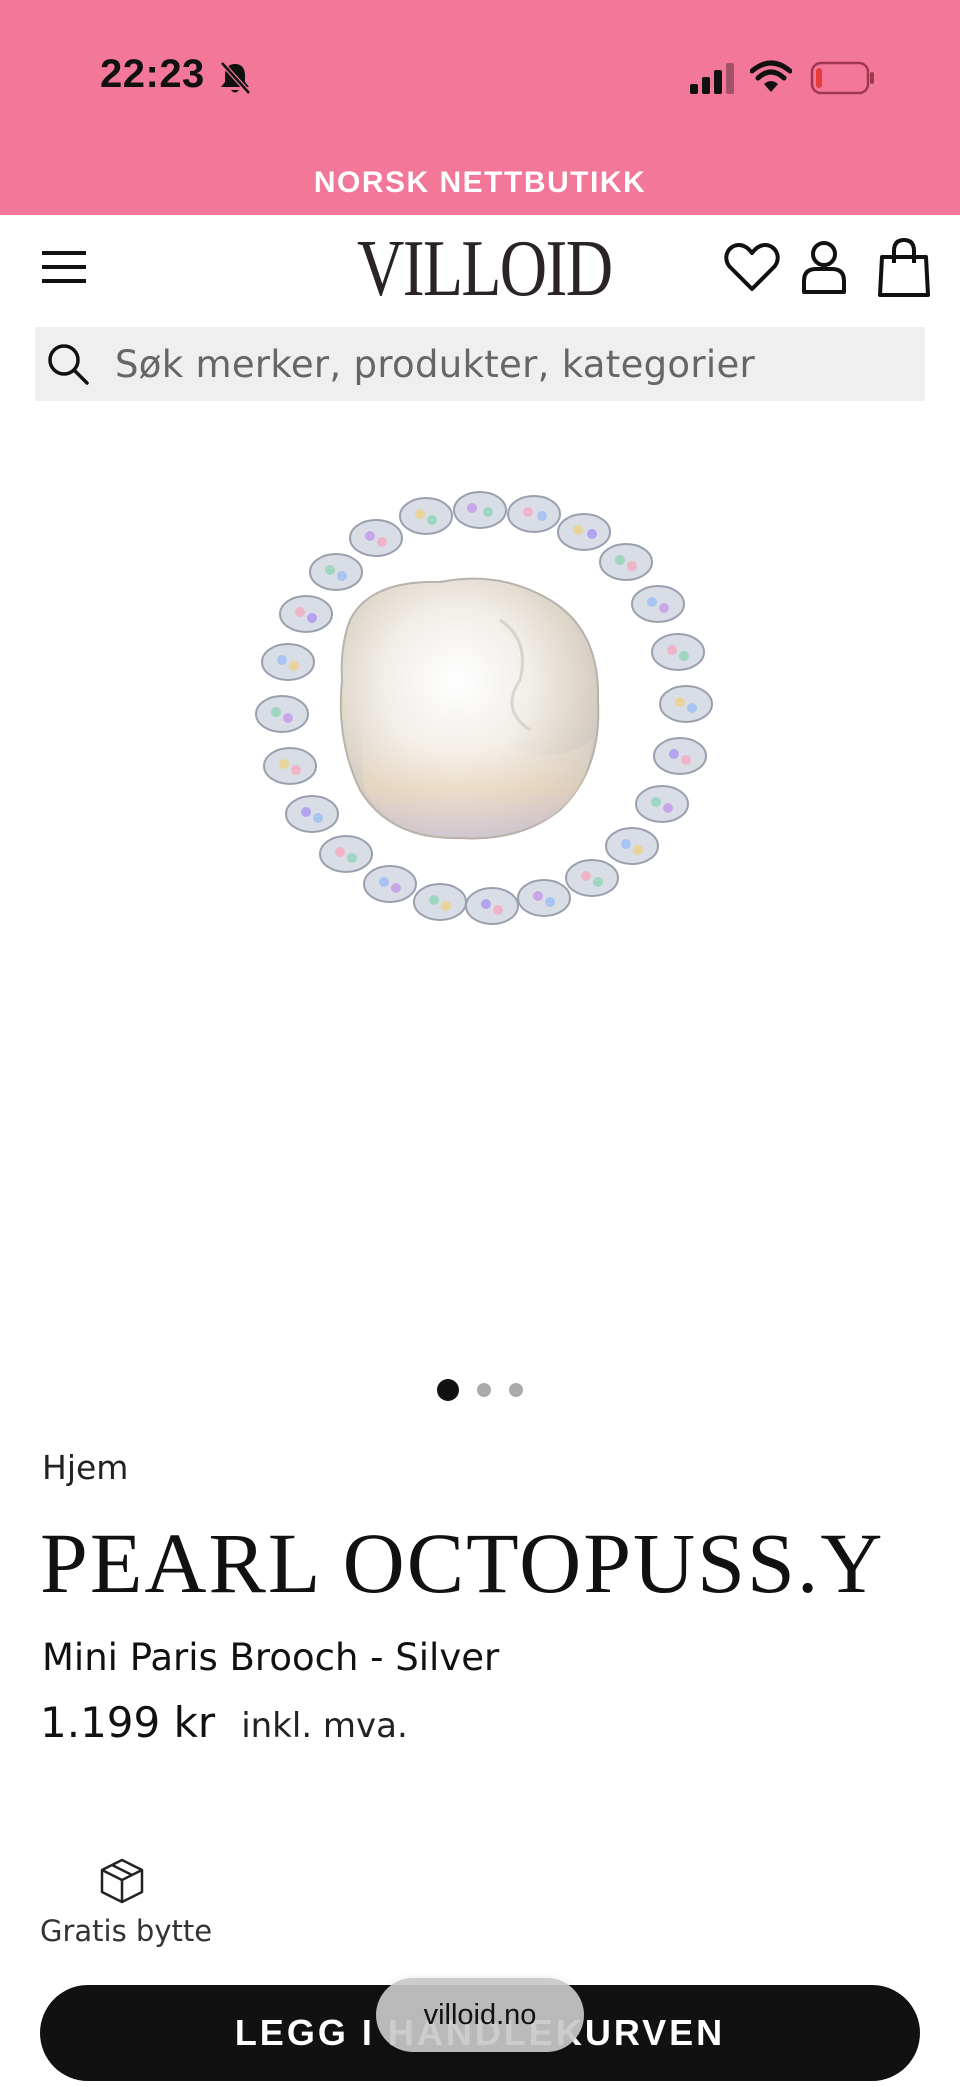  I want to click on breadcrumb-home-link: Hjem, so click(85, 1467).